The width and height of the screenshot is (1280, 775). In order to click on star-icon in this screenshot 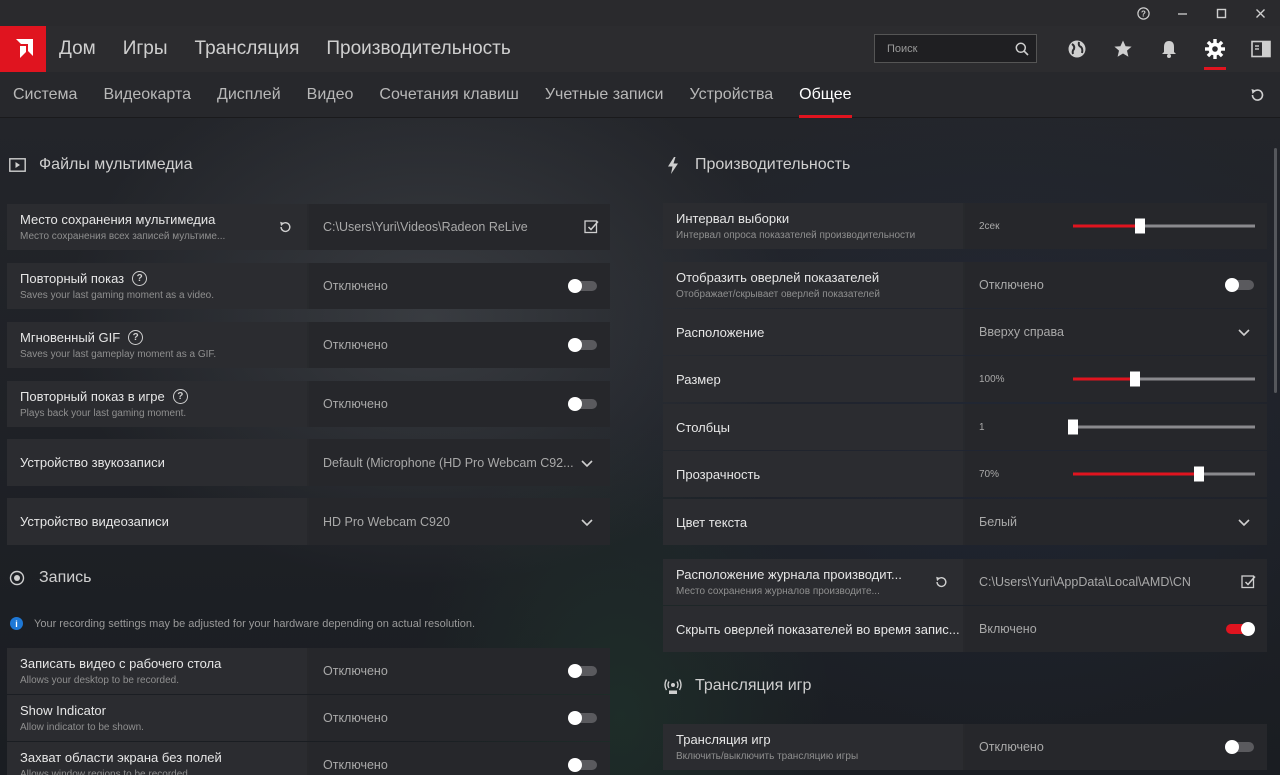, I will do `click(1123, 49)`.